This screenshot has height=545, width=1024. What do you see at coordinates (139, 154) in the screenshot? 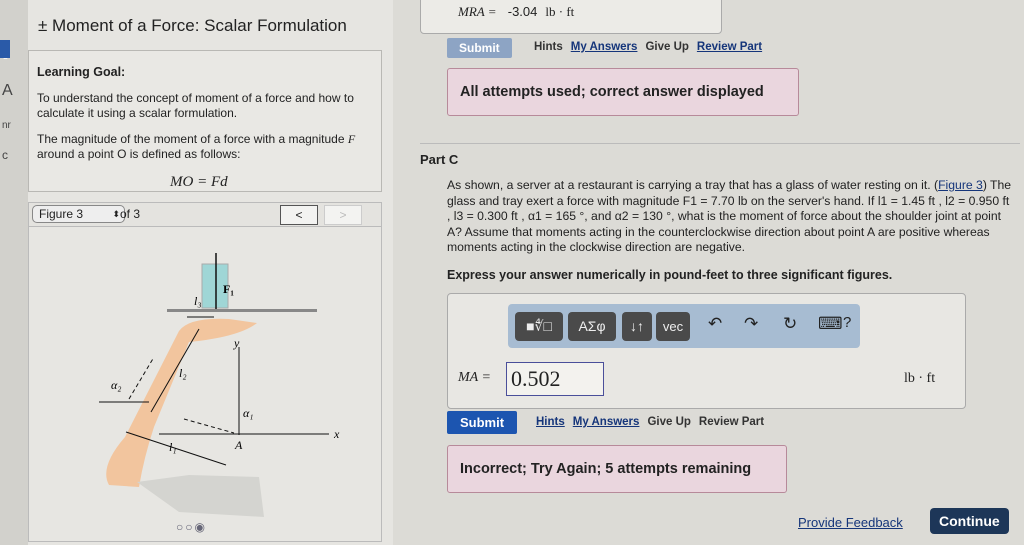
I see `text: around a point O is defined as follows:` at bounding box center [139, 154].